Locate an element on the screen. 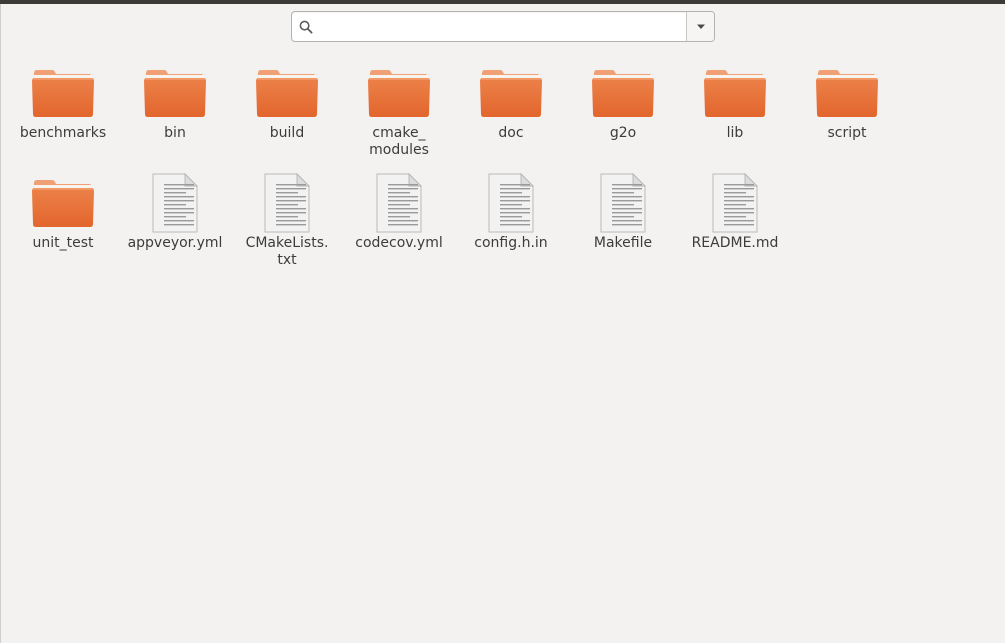 The height and width of the screenshot is (643, 1005). folder-item-script: script is located at coordinates (847, 119).